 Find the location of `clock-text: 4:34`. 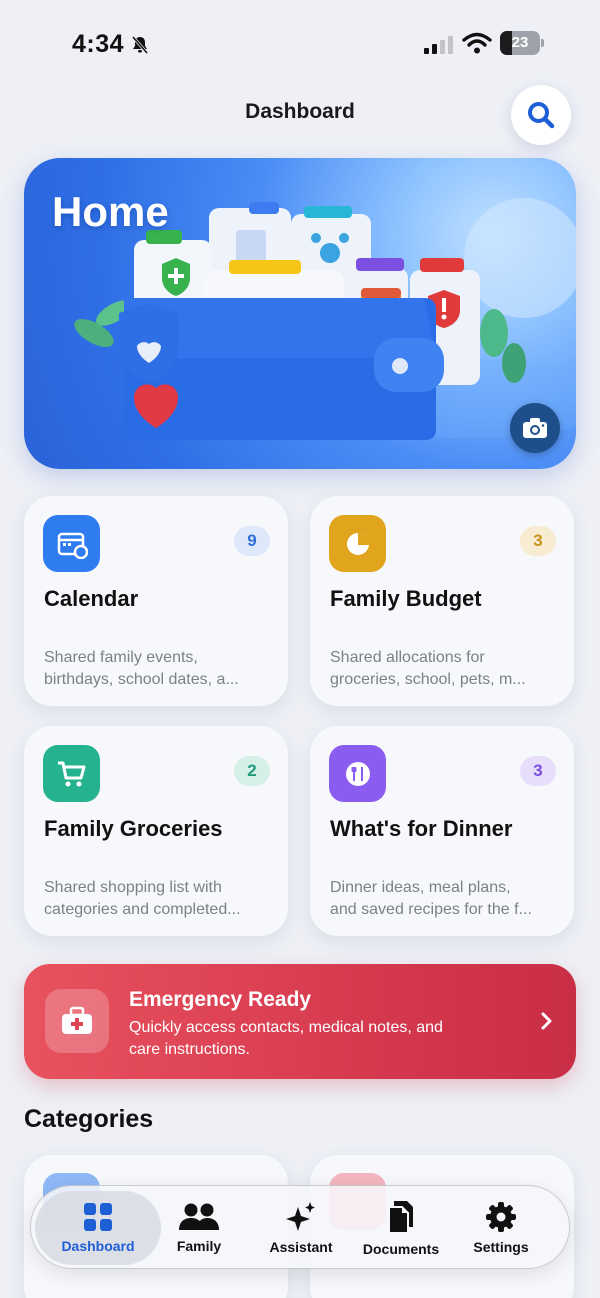

clock-text: 4:34 is located at coordinates (98, 44).